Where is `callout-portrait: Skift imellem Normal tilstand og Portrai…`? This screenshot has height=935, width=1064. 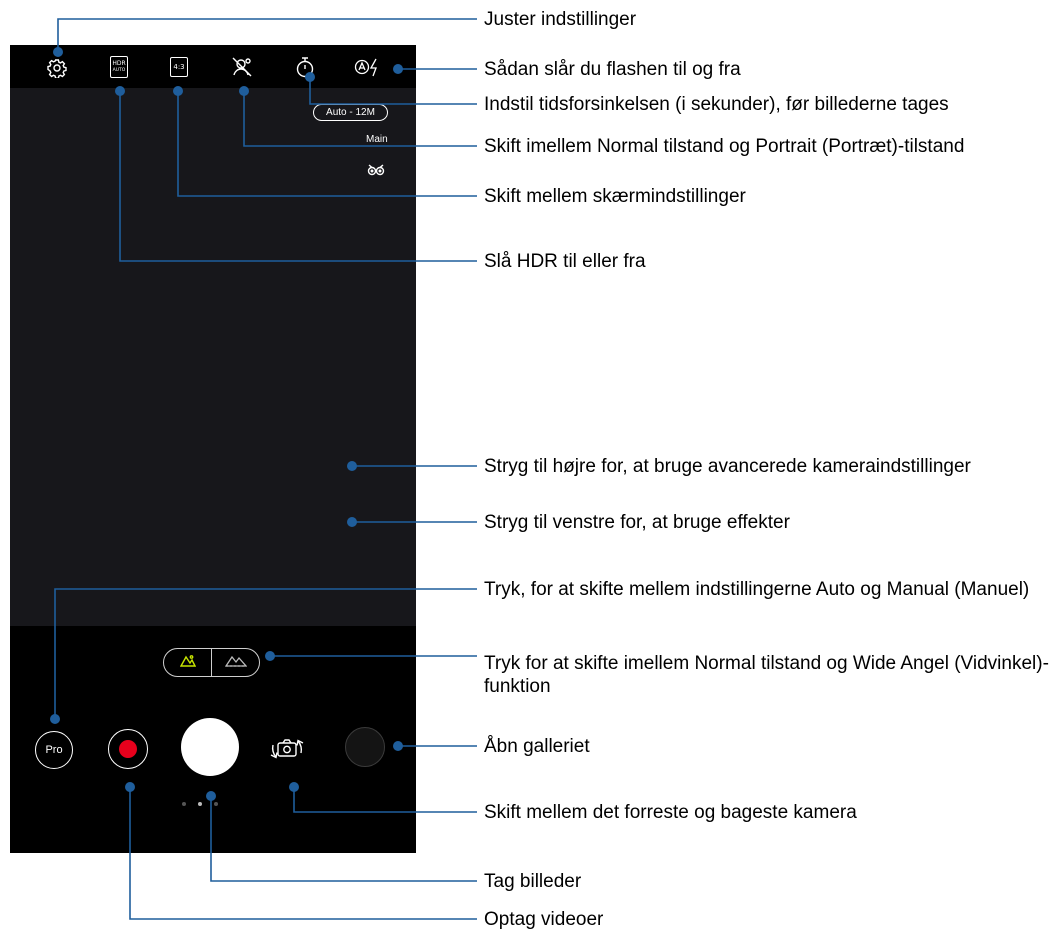 callout-portrait: Skift imellem Normal tilstand og Portrai… is located at coordinates (724, 146).